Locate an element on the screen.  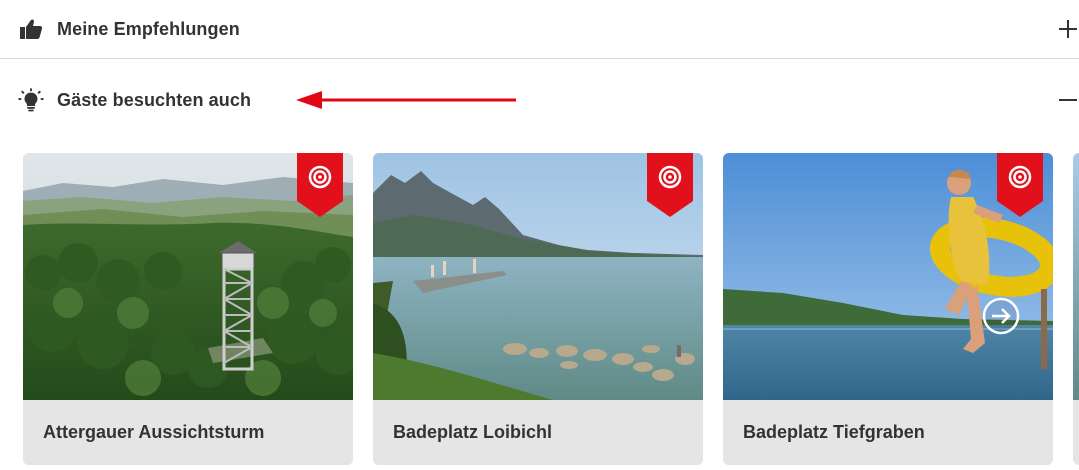
annotation-arrow is located at coordinates (406, 100).